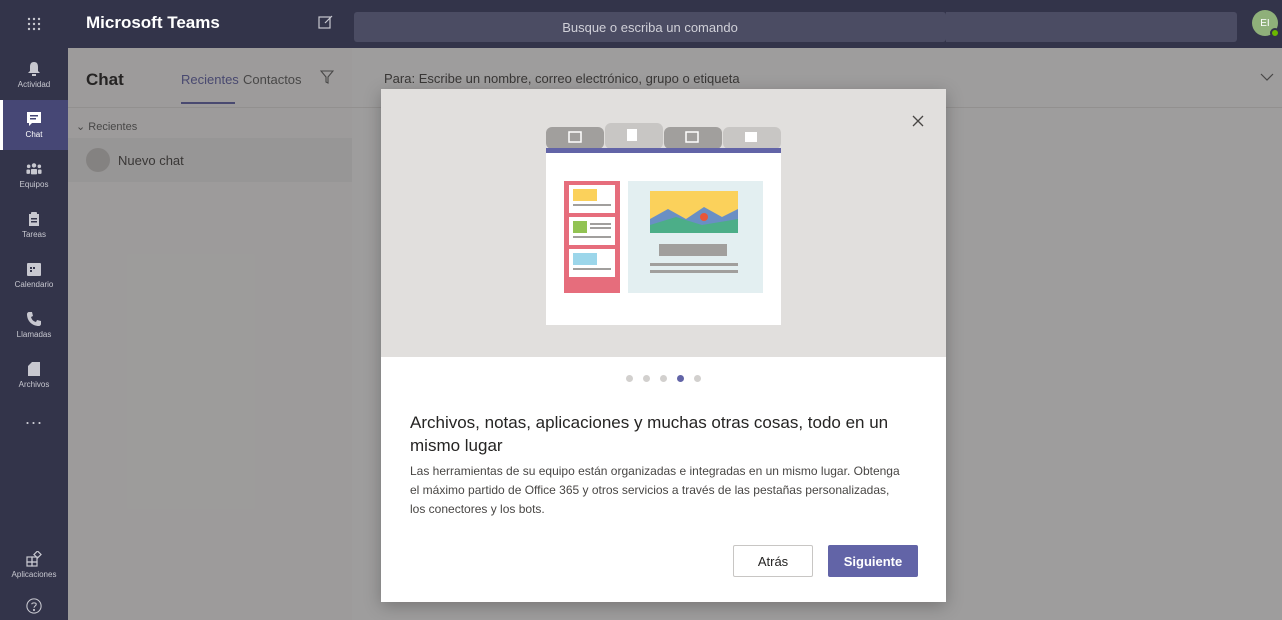  Describe the element at coordinates (34, 24) in the screenshot. I see `app-launcher-icon` at that location.